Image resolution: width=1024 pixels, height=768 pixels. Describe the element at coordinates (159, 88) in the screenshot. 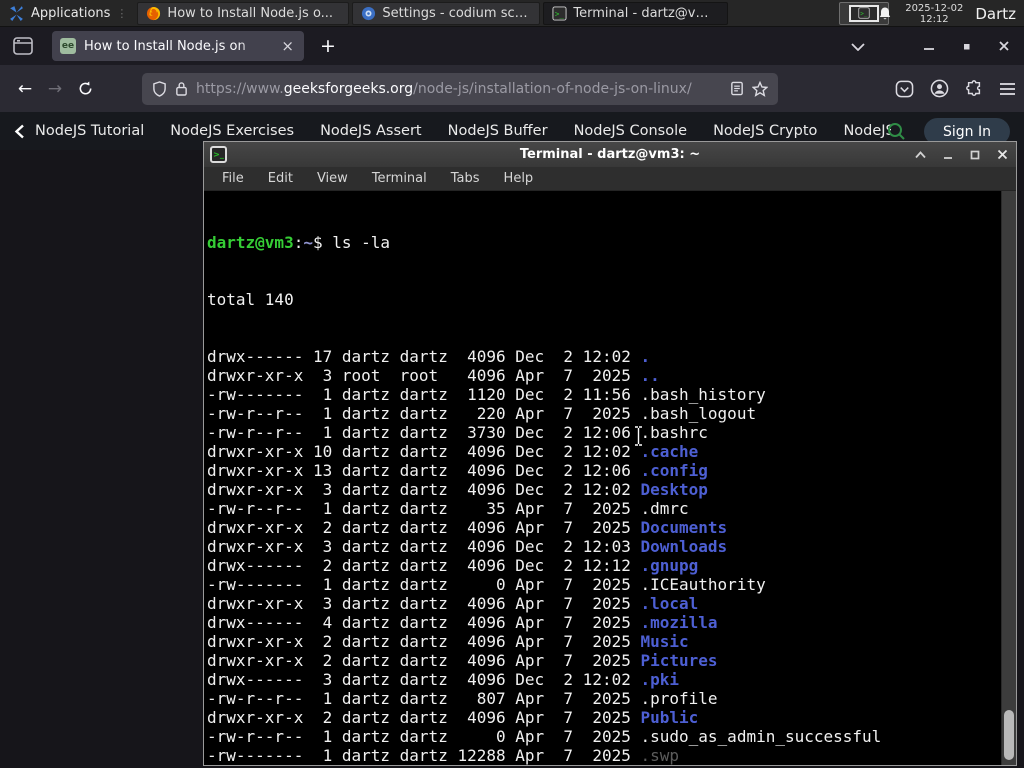

I see `shield-icon` at that location.